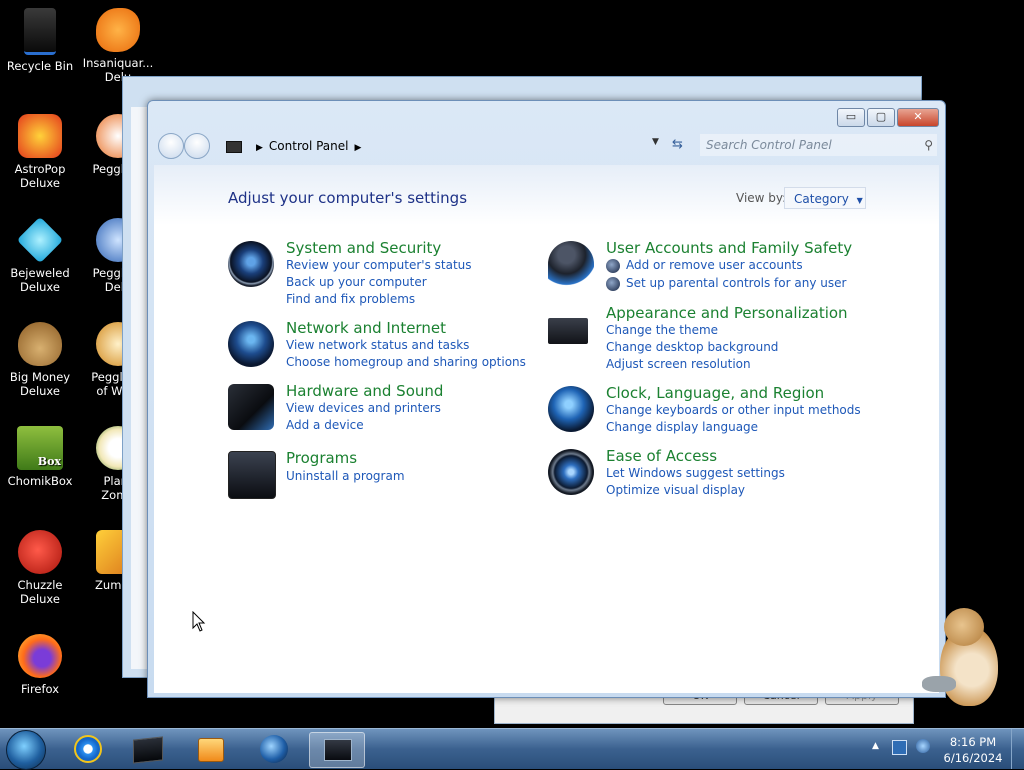 The image size is (1024, 770). I want to click on category-title: Appearance and Personalization, so click(727, 313).